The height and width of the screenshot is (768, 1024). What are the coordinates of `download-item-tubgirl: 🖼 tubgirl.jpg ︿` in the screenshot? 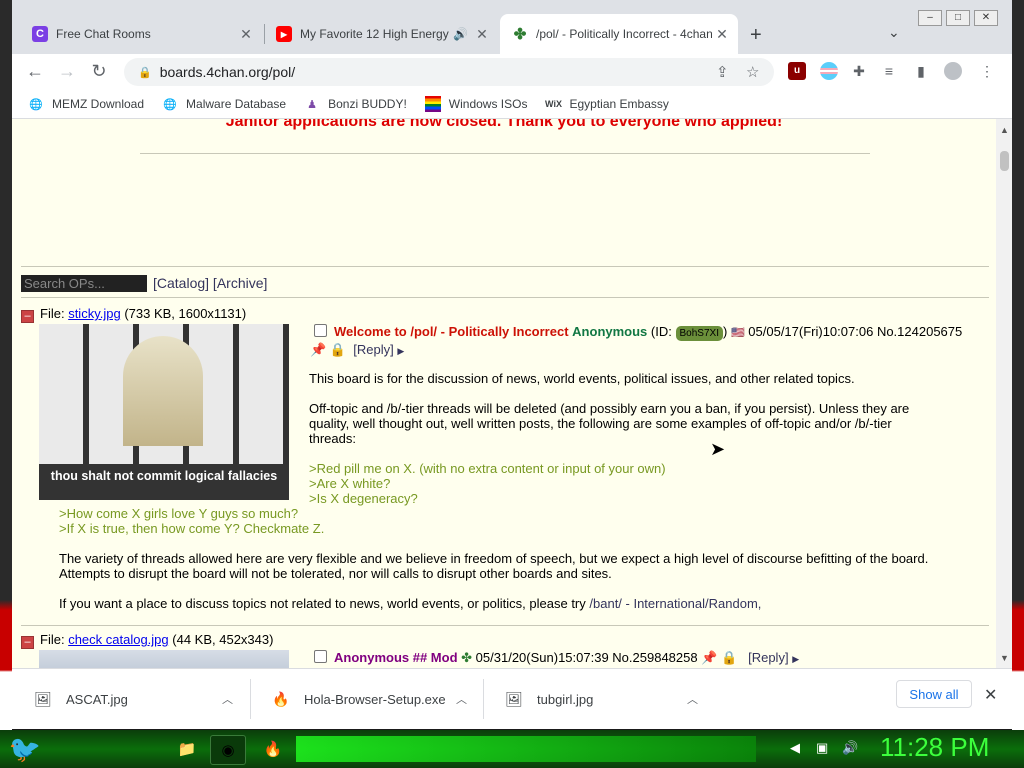 It's located at (599, 699).